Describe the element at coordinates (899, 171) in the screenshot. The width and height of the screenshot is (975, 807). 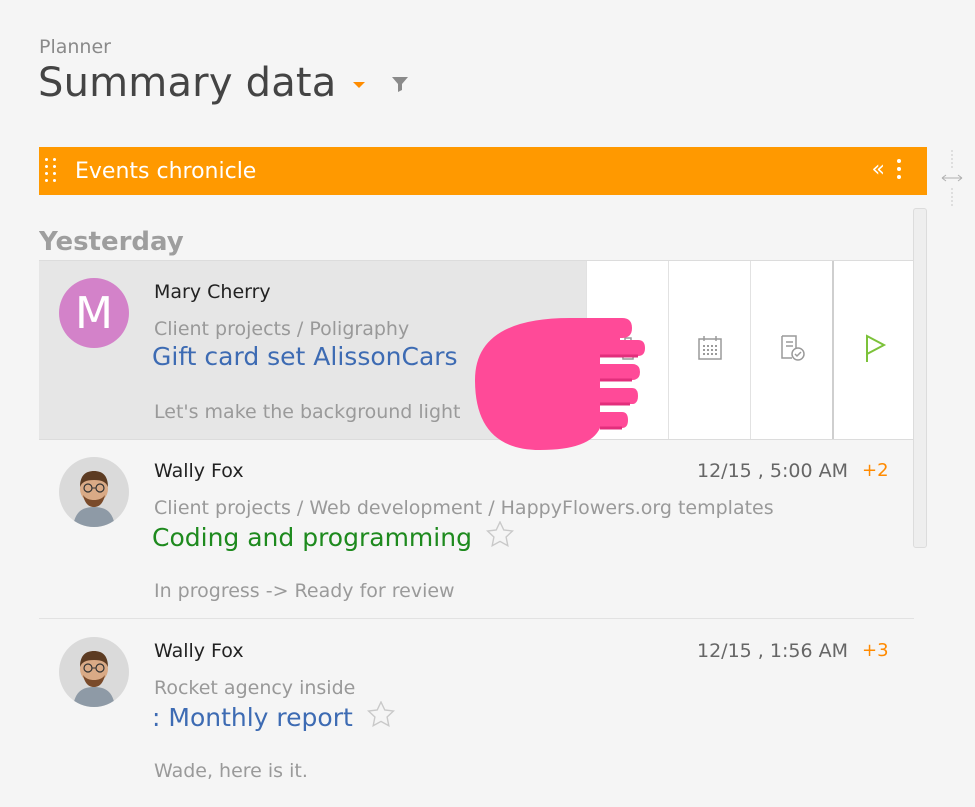
I see `more-menu-icon` at that location.